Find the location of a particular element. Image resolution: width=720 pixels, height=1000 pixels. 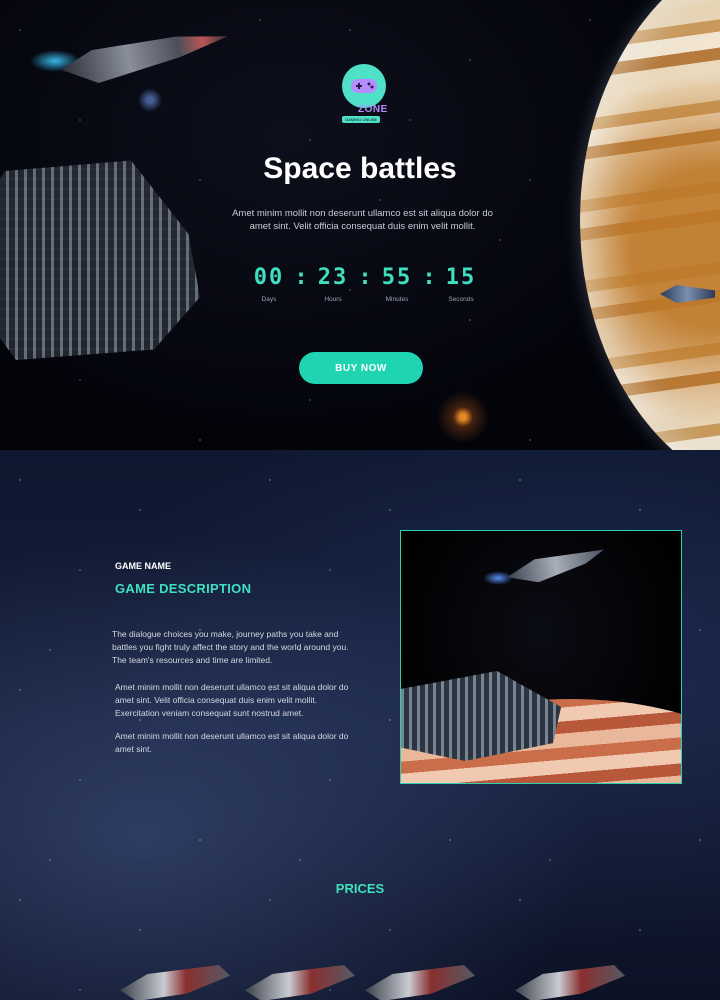

countdown-days-value: 00 is located at coordinates (269, 277).